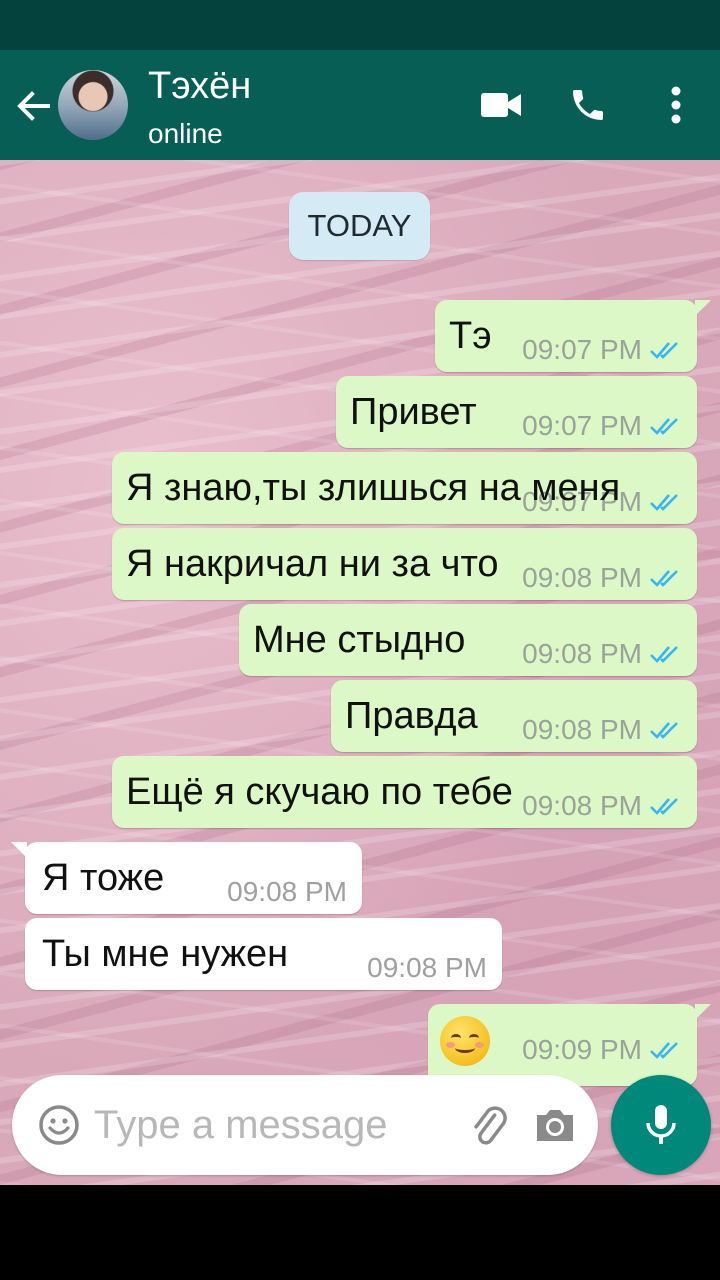 The height and width of the screenshot is (1280, 720). I want to click on contact-status: online, so click(185, 133).